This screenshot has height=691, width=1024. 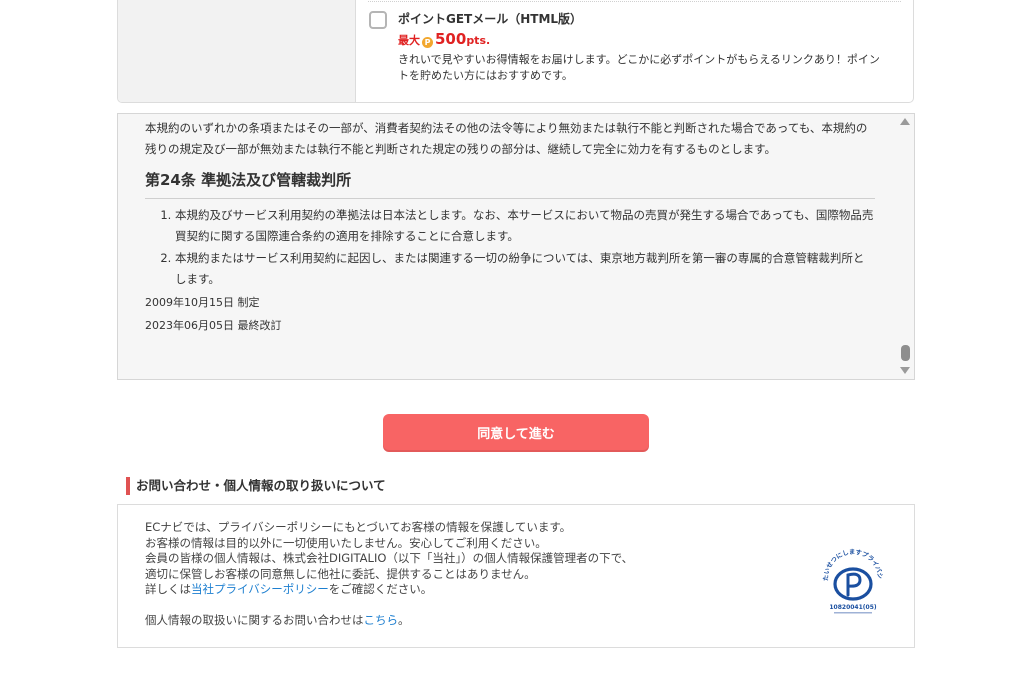 What do you see at coordinates (427, 42) in the screenshot?
I see `point-coin-icon: P` at bounding box center [427, 42].